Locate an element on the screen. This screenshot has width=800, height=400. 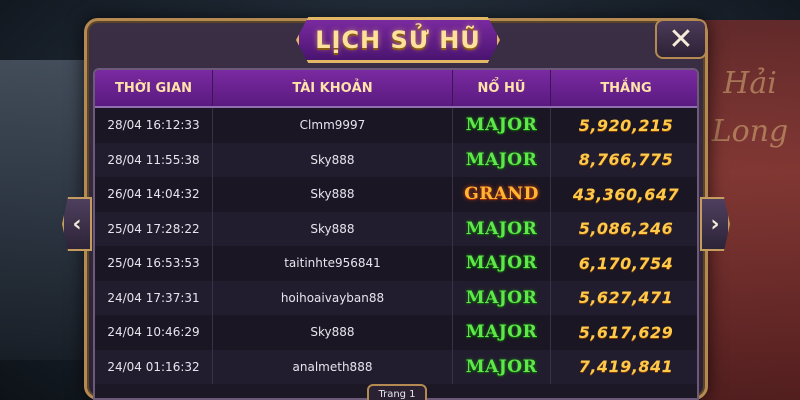
cell-time: 24/04 17:37:31 is located at coordinates (154, 297).